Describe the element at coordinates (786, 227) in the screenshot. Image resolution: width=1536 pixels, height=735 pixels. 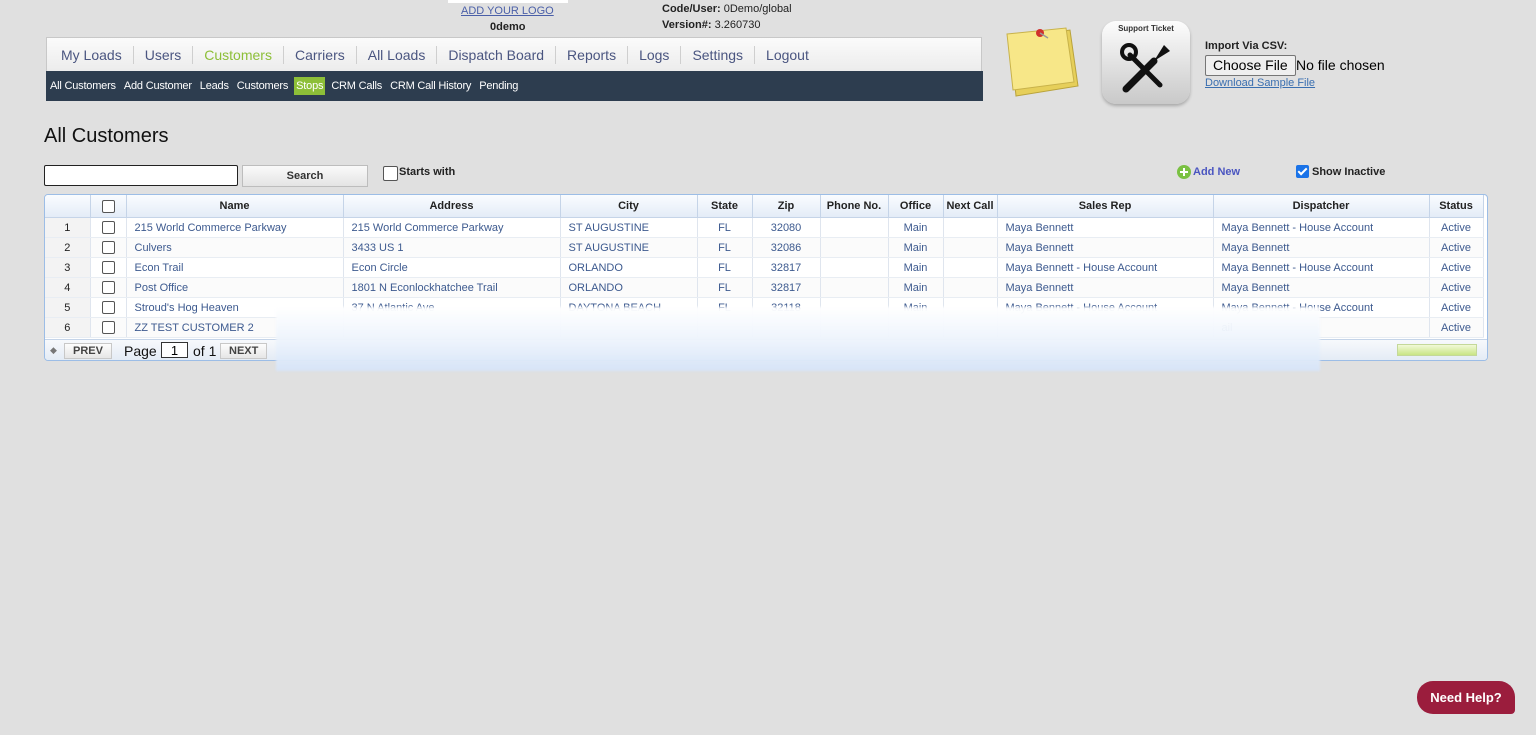
I see `table-cell: 32080` at that location.